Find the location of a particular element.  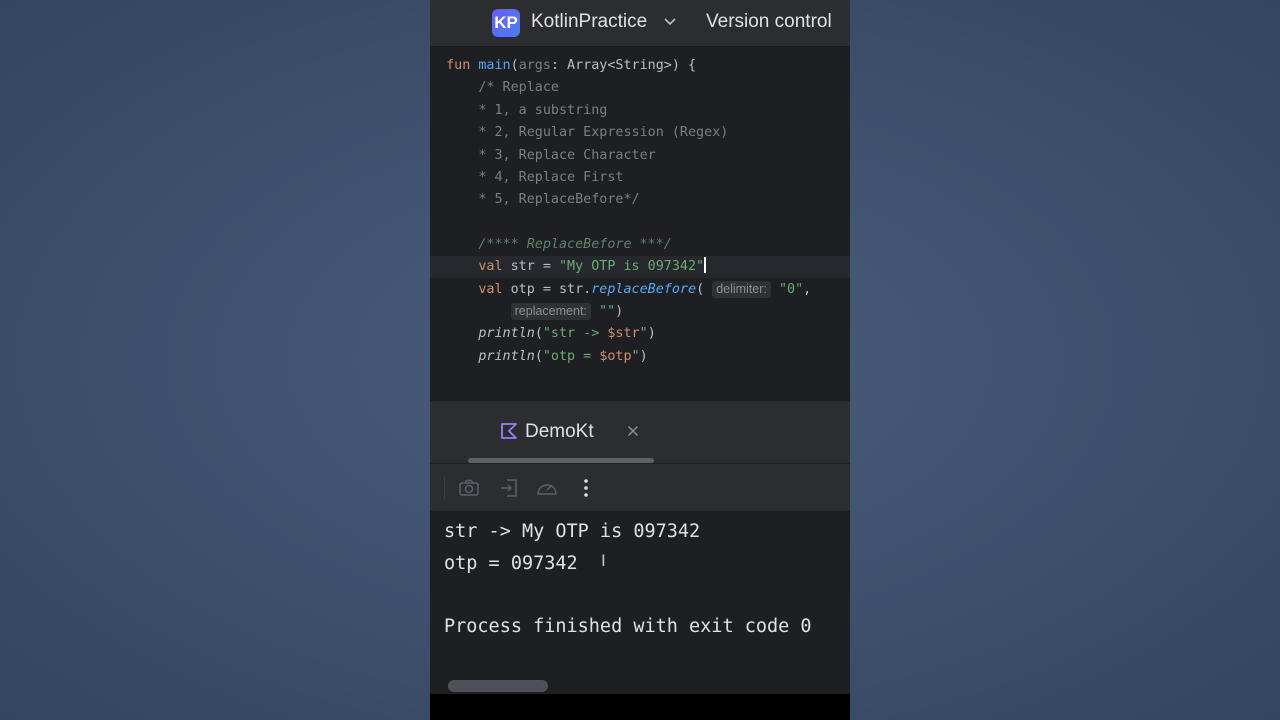

title-bar: KP KotlinPractice Version control is located at coordinates (640, 23).